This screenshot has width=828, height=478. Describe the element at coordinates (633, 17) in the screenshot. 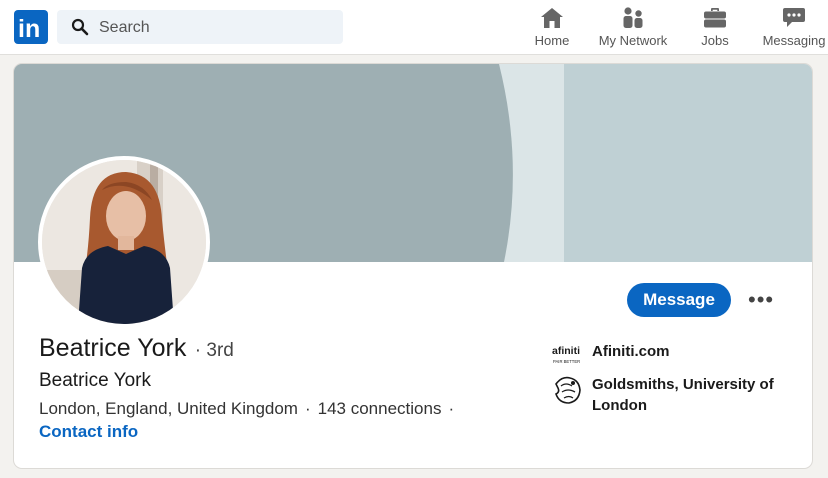

I see `my-network-icon` at that location.